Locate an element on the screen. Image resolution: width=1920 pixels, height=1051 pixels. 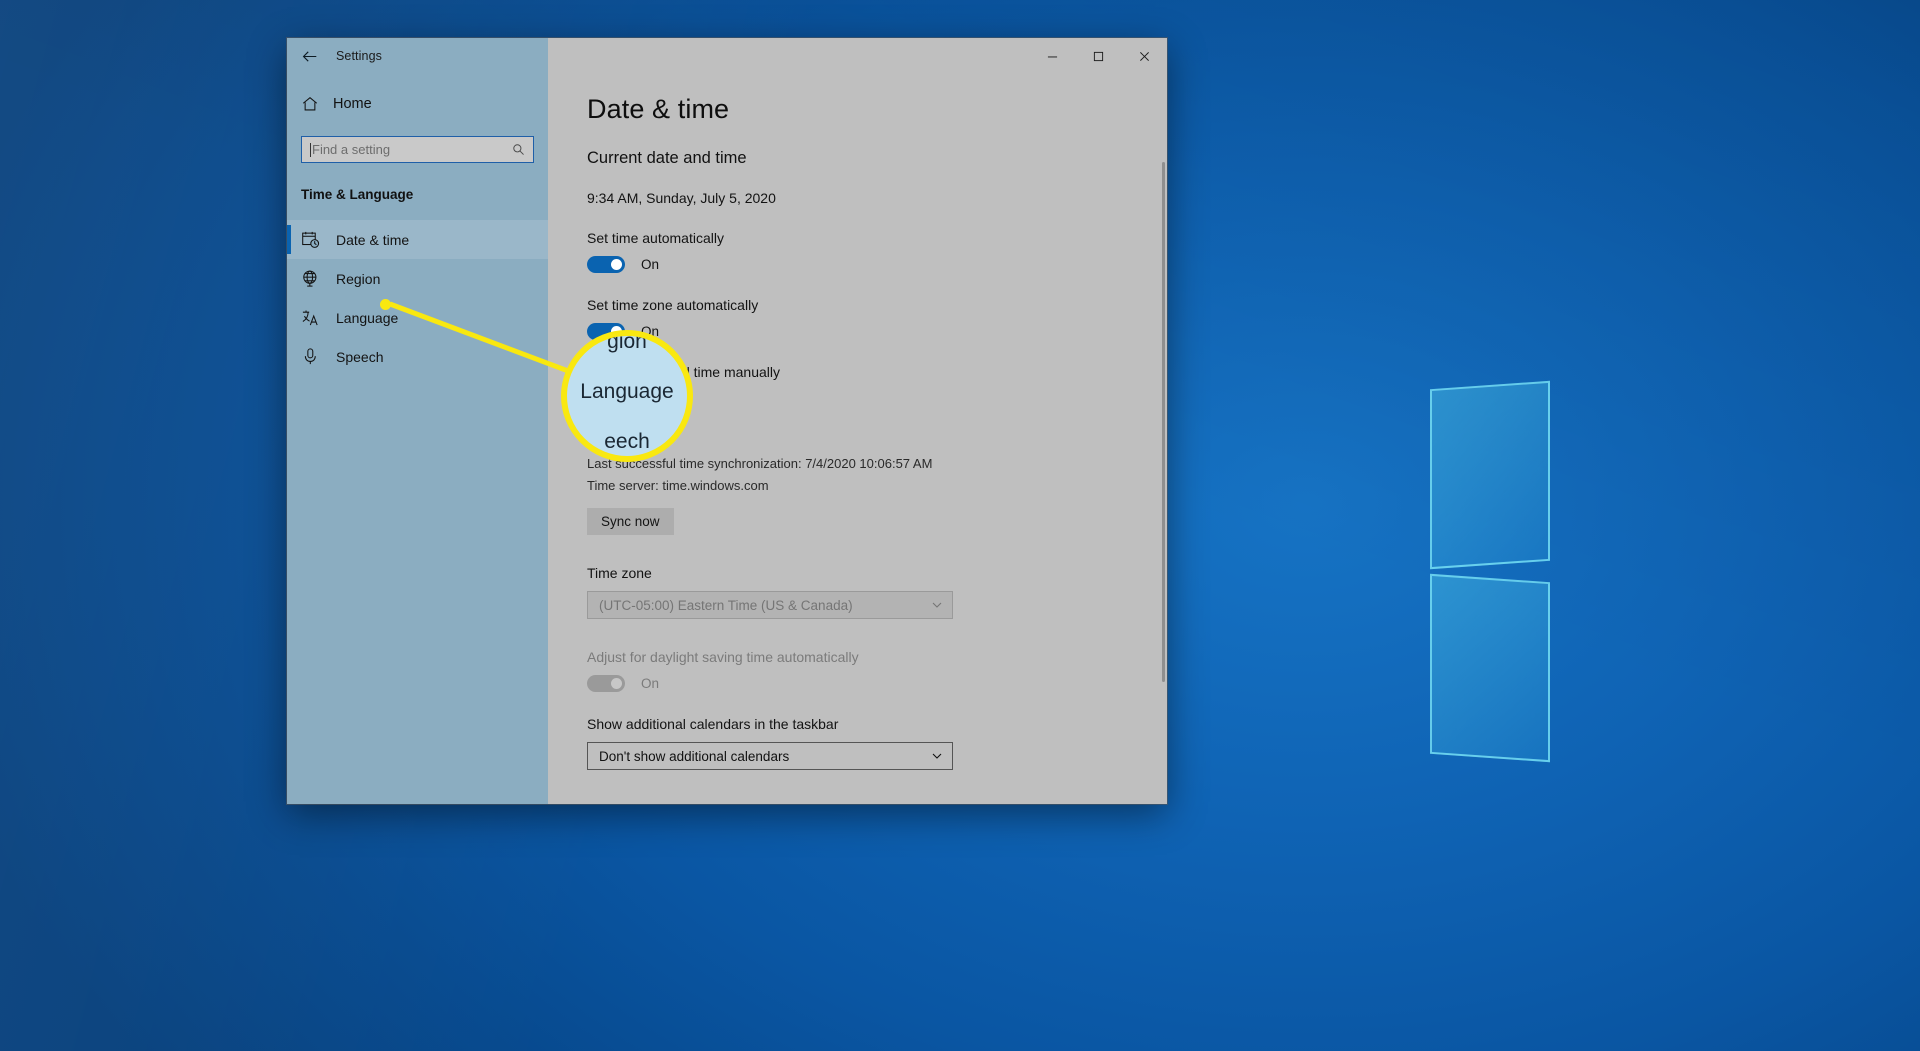
search-container: Find a setting is located at coordinates (417, 143).